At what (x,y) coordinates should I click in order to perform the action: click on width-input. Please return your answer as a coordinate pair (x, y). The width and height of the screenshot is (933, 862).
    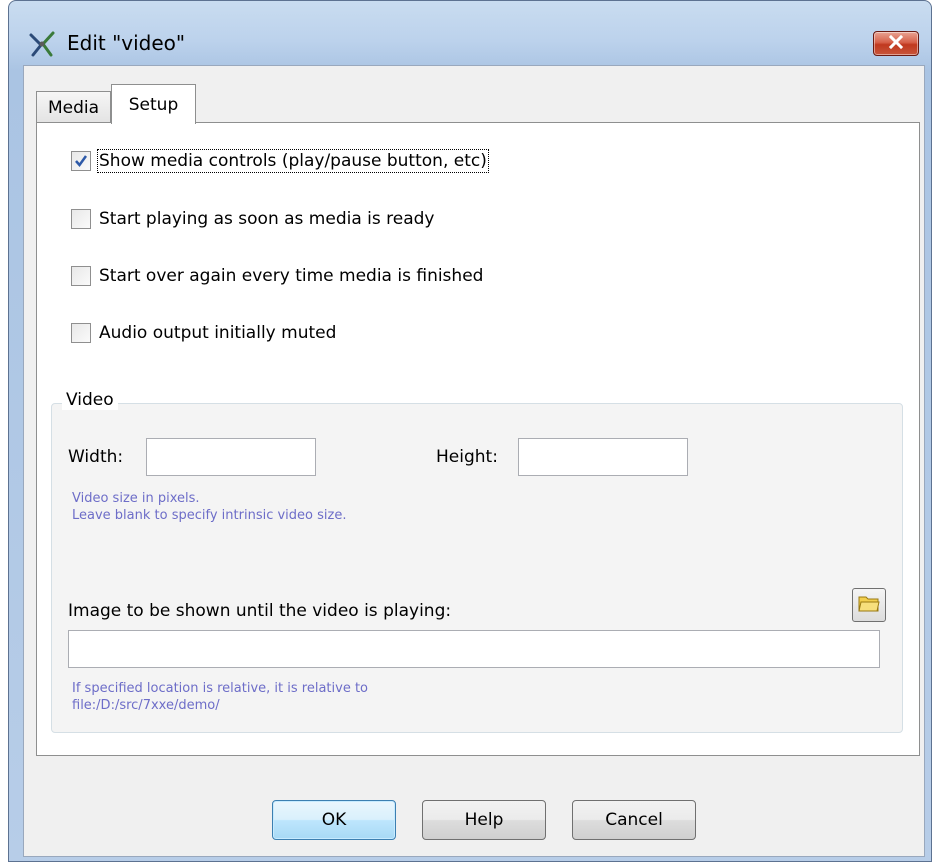
    Looking at the image, I should click on (231, 457).